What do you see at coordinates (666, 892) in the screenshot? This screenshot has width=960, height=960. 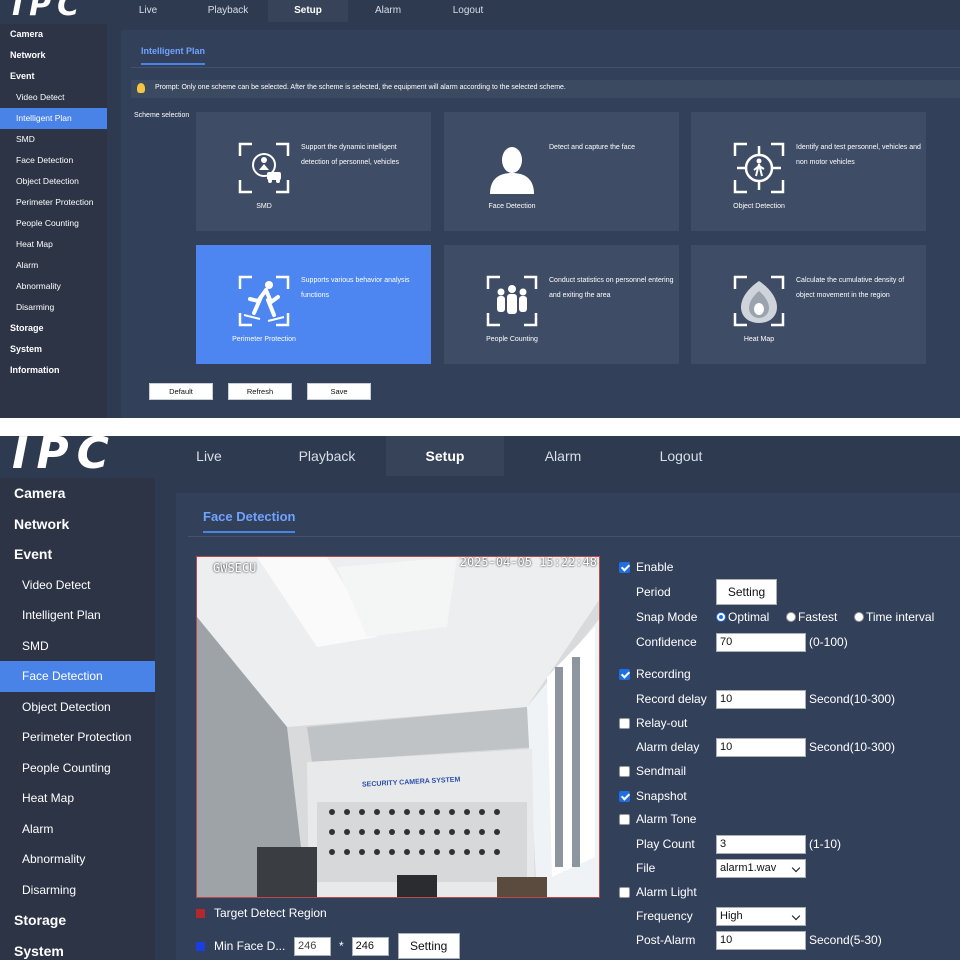 I see `alarm-light-label: Alarm Light` at bounding box center [666, 892].